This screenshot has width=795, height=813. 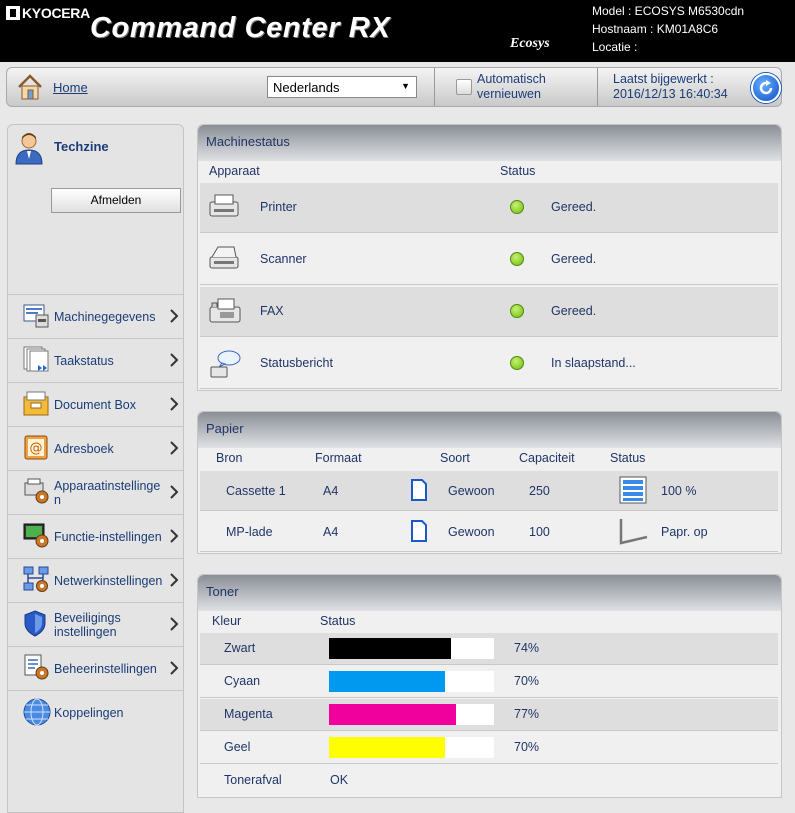 I want to click on printer-icon, so click(x=224, y=207).